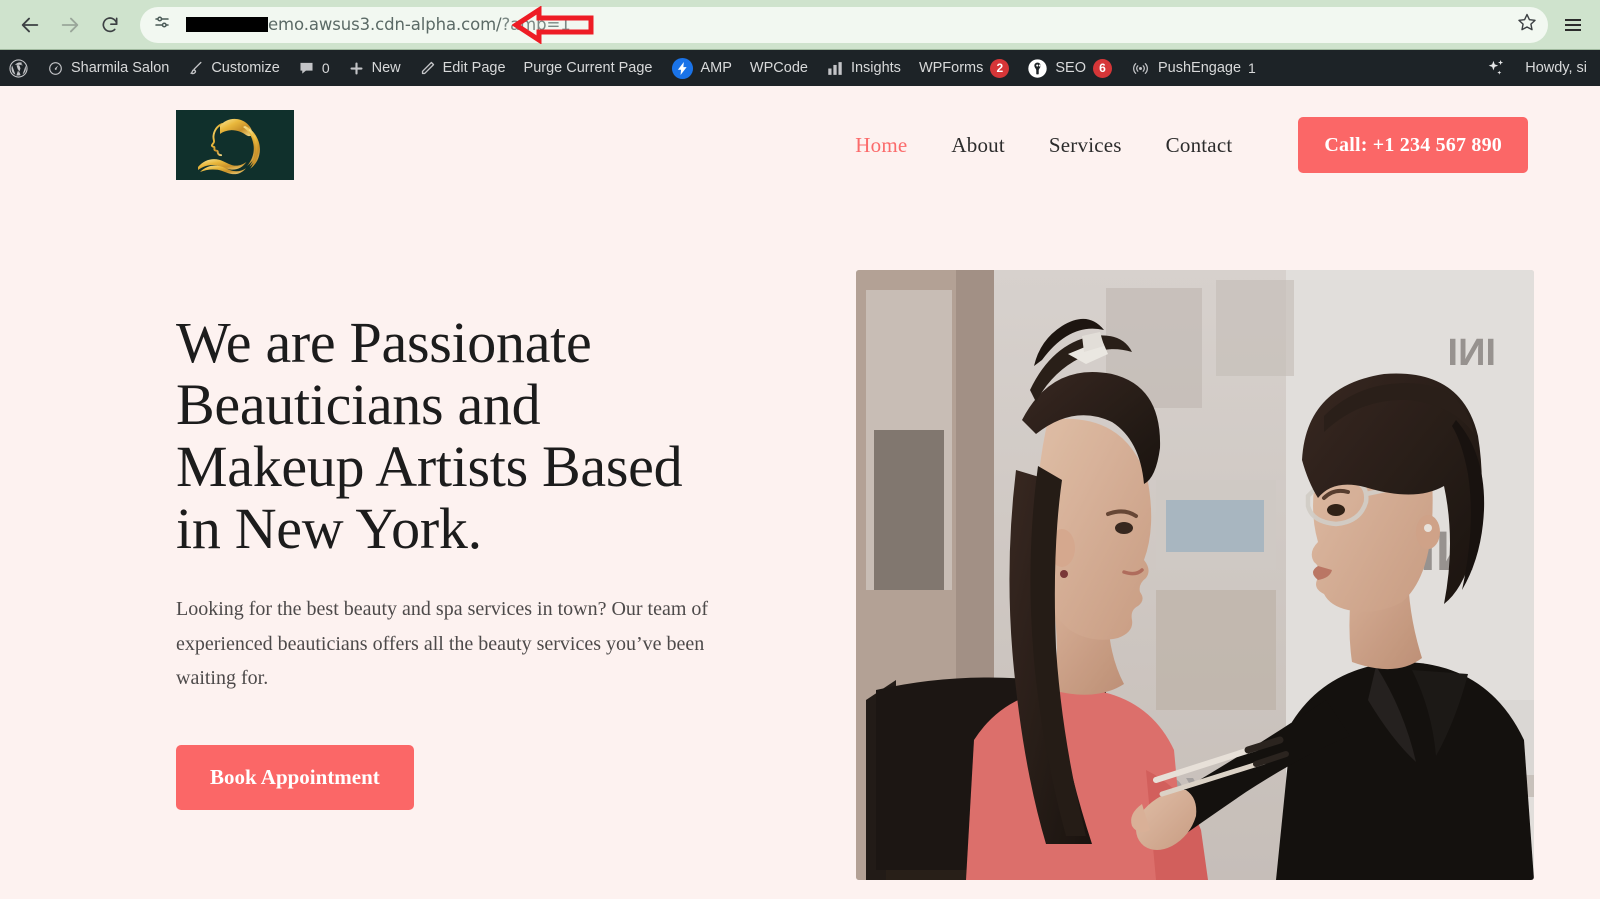 The width and height of the screenshot is (1600, 899). I want to click on url-text: emo.awsus3.cdn-alpha.com/ ?amp=1, so click(847, 24).